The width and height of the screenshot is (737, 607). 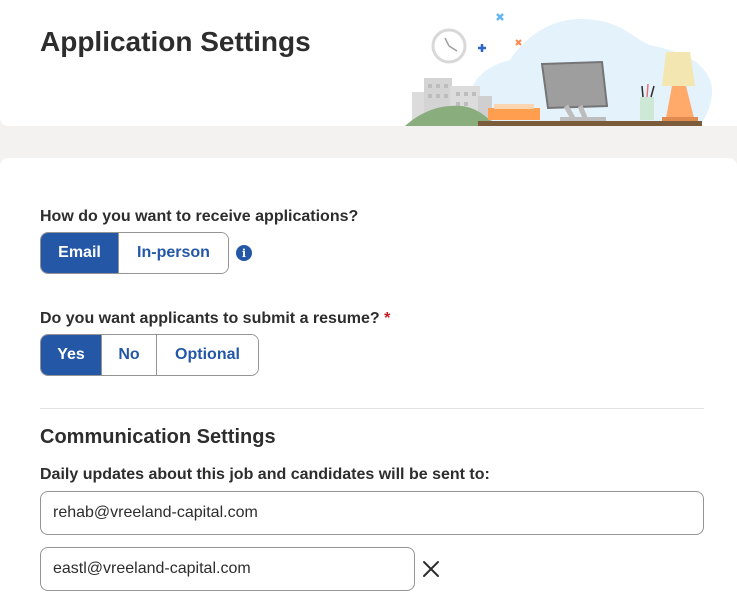 I want to click on required-marker: *, so click(x=387, y=318).